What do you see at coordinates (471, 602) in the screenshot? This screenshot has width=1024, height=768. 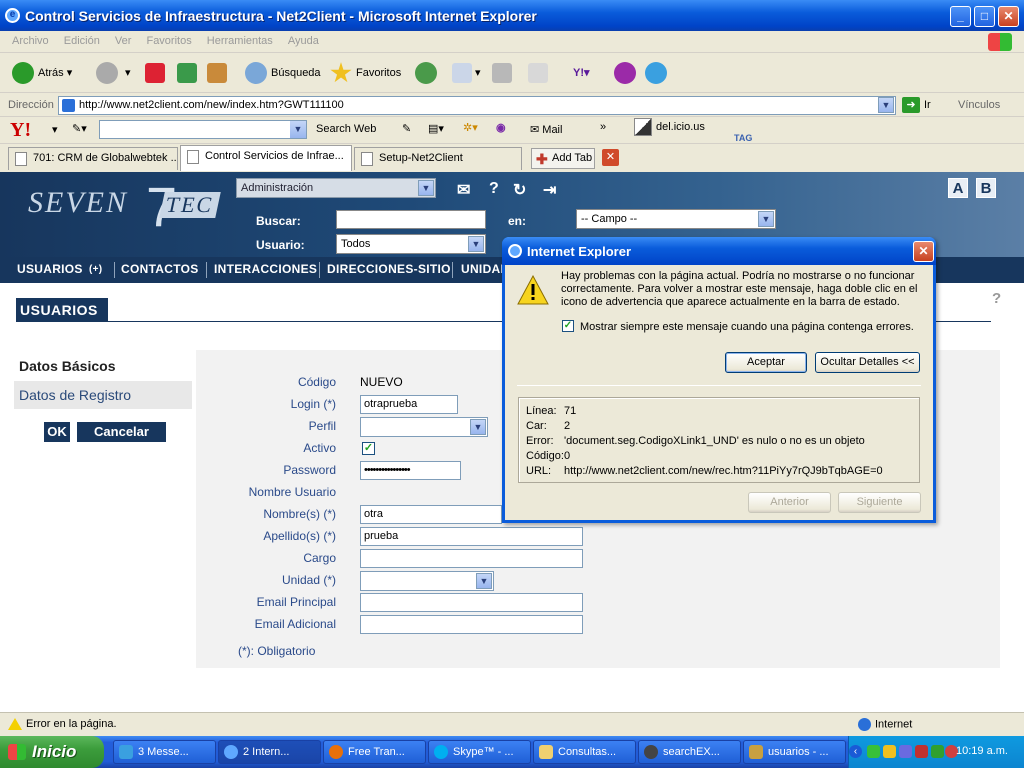 I see `email-principal-field` at bounding box center [471, 602].